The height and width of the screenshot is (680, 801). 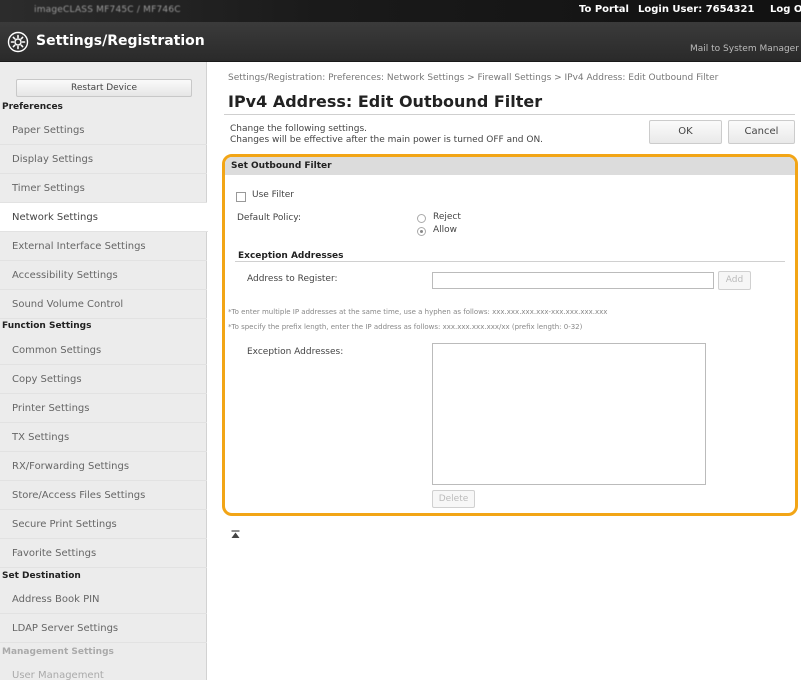 What do you see at coordinates (104, 217) in the screenshot?
I see `sidebar-item-network-settings: Network Settings` at bounding box center [104, 217].